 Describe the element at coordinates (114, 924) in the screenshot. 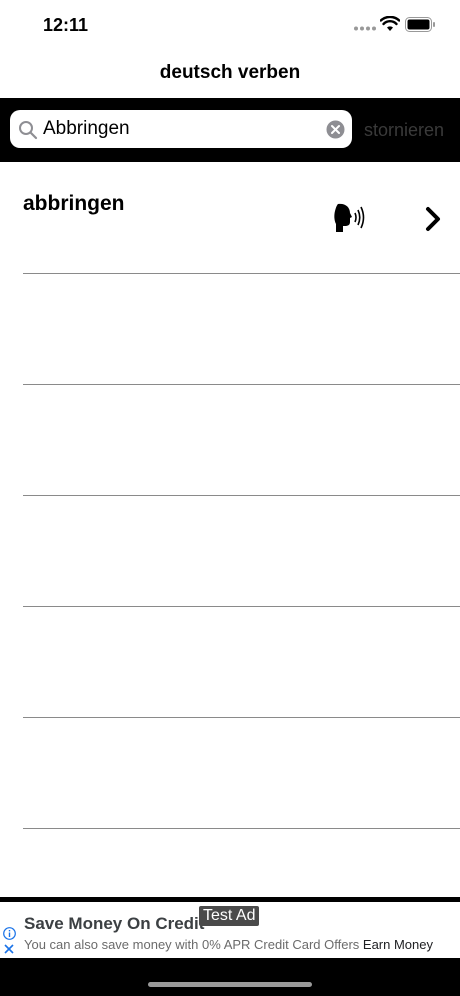

I see `ad-headline: Save Money On Credit` at that location.